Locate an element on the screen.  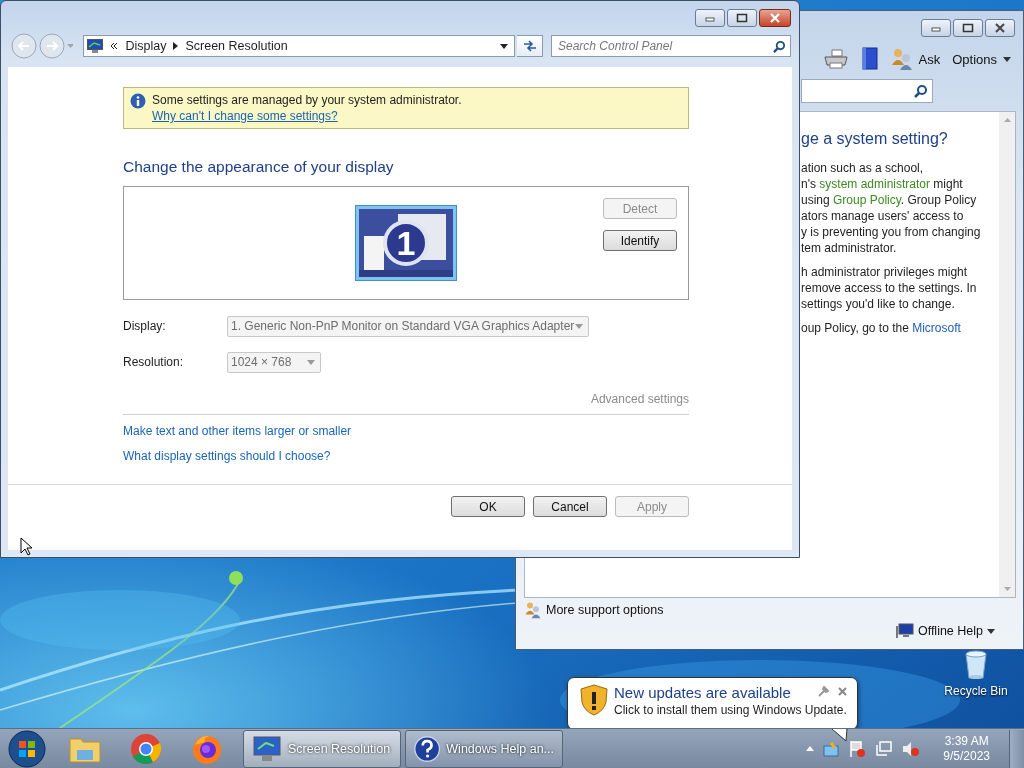
glossary-link: system administrator is located at coordinates (874, 184).